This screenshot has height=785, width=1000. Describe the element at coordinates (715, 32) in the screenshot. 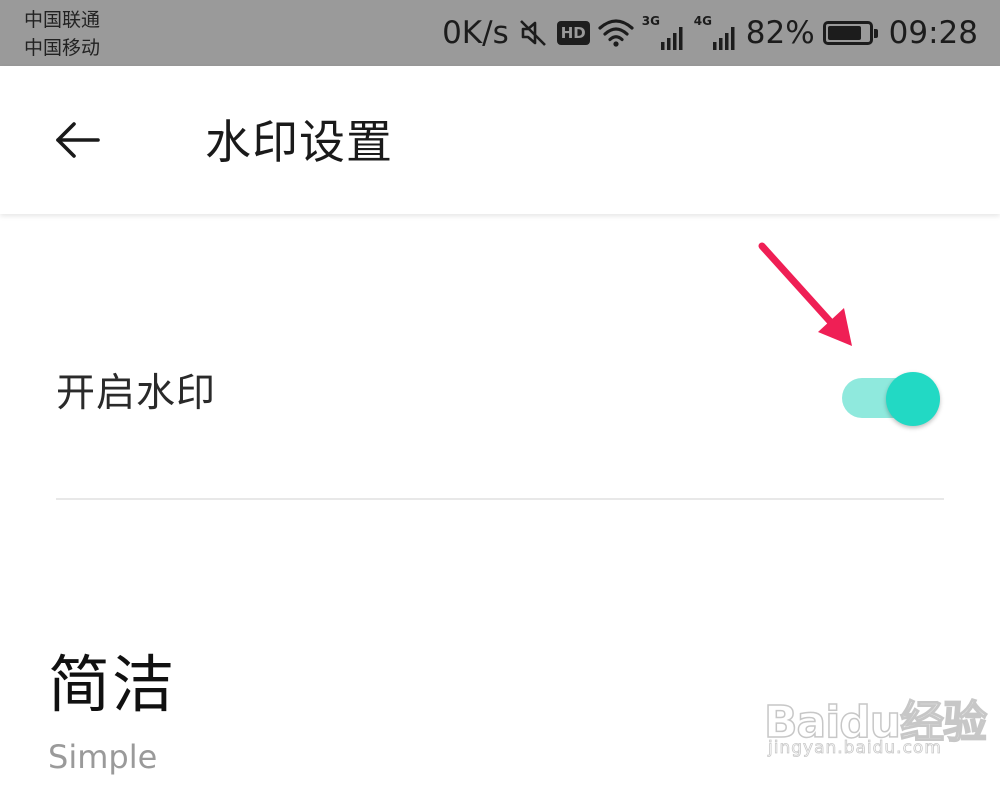

I see `signal-4g-icon: 4G` at that location.